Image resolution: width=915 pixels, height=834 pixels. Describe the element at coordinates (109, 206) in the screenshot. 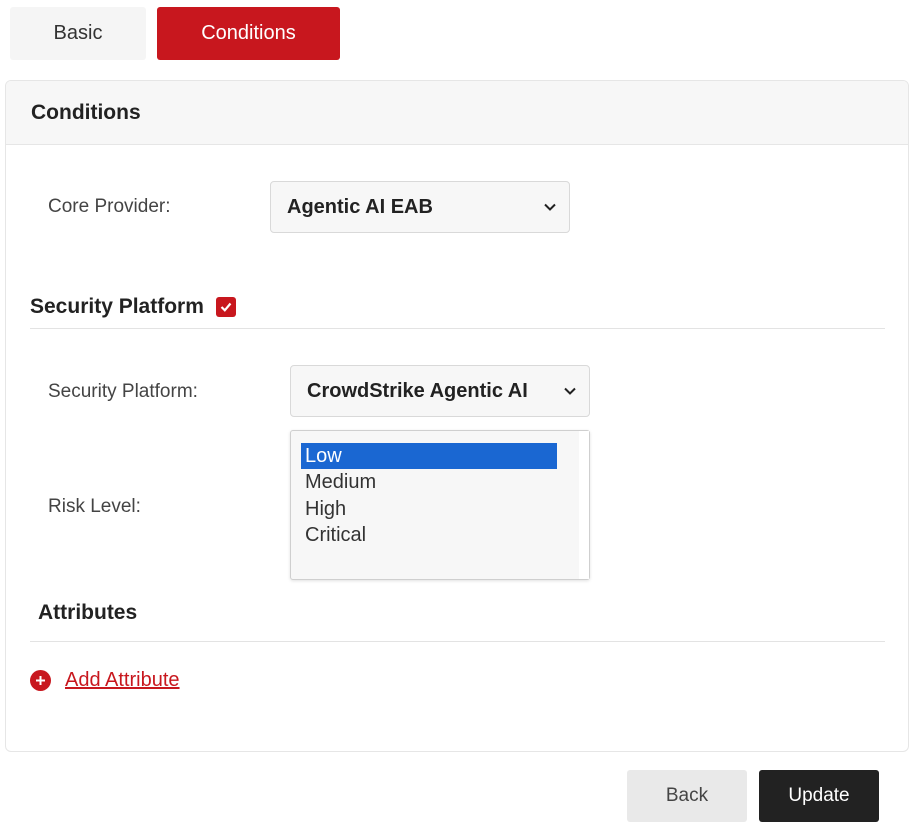

I see `core-provider-label: Core Provider:` at that location.